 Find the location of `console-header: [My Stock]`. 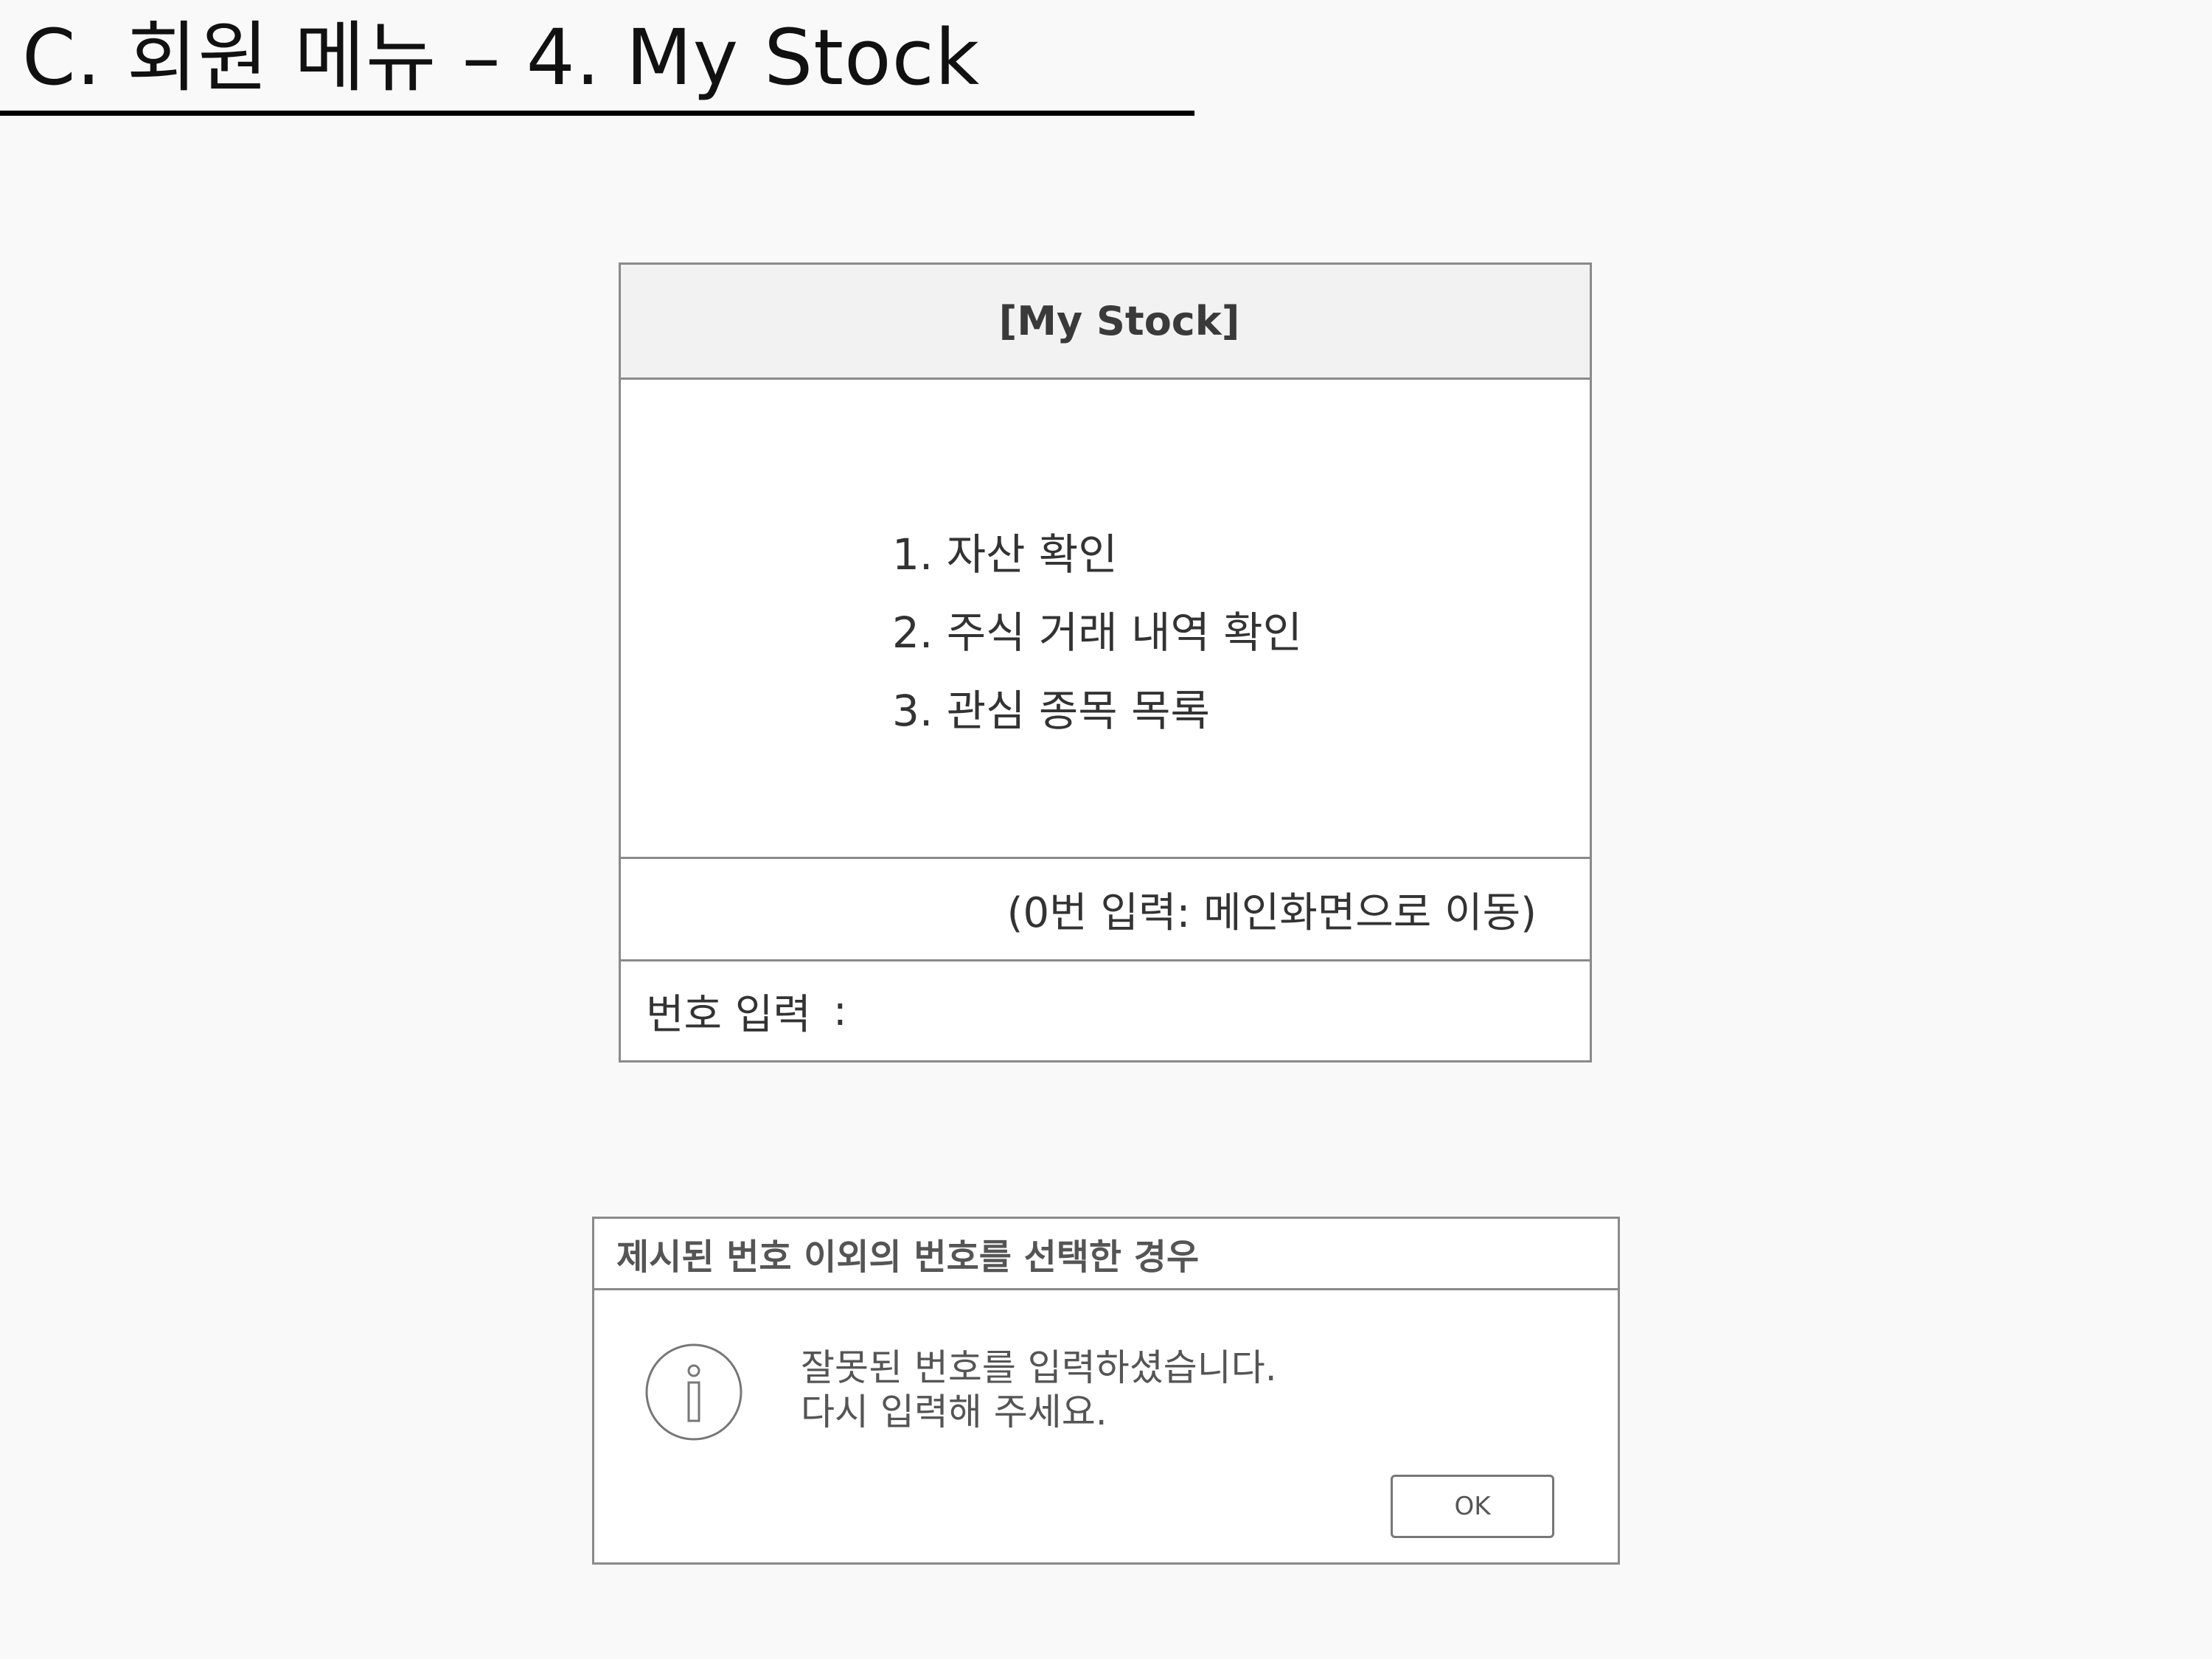

console-header: [My Stock] is located at coordinates (1105, 322).